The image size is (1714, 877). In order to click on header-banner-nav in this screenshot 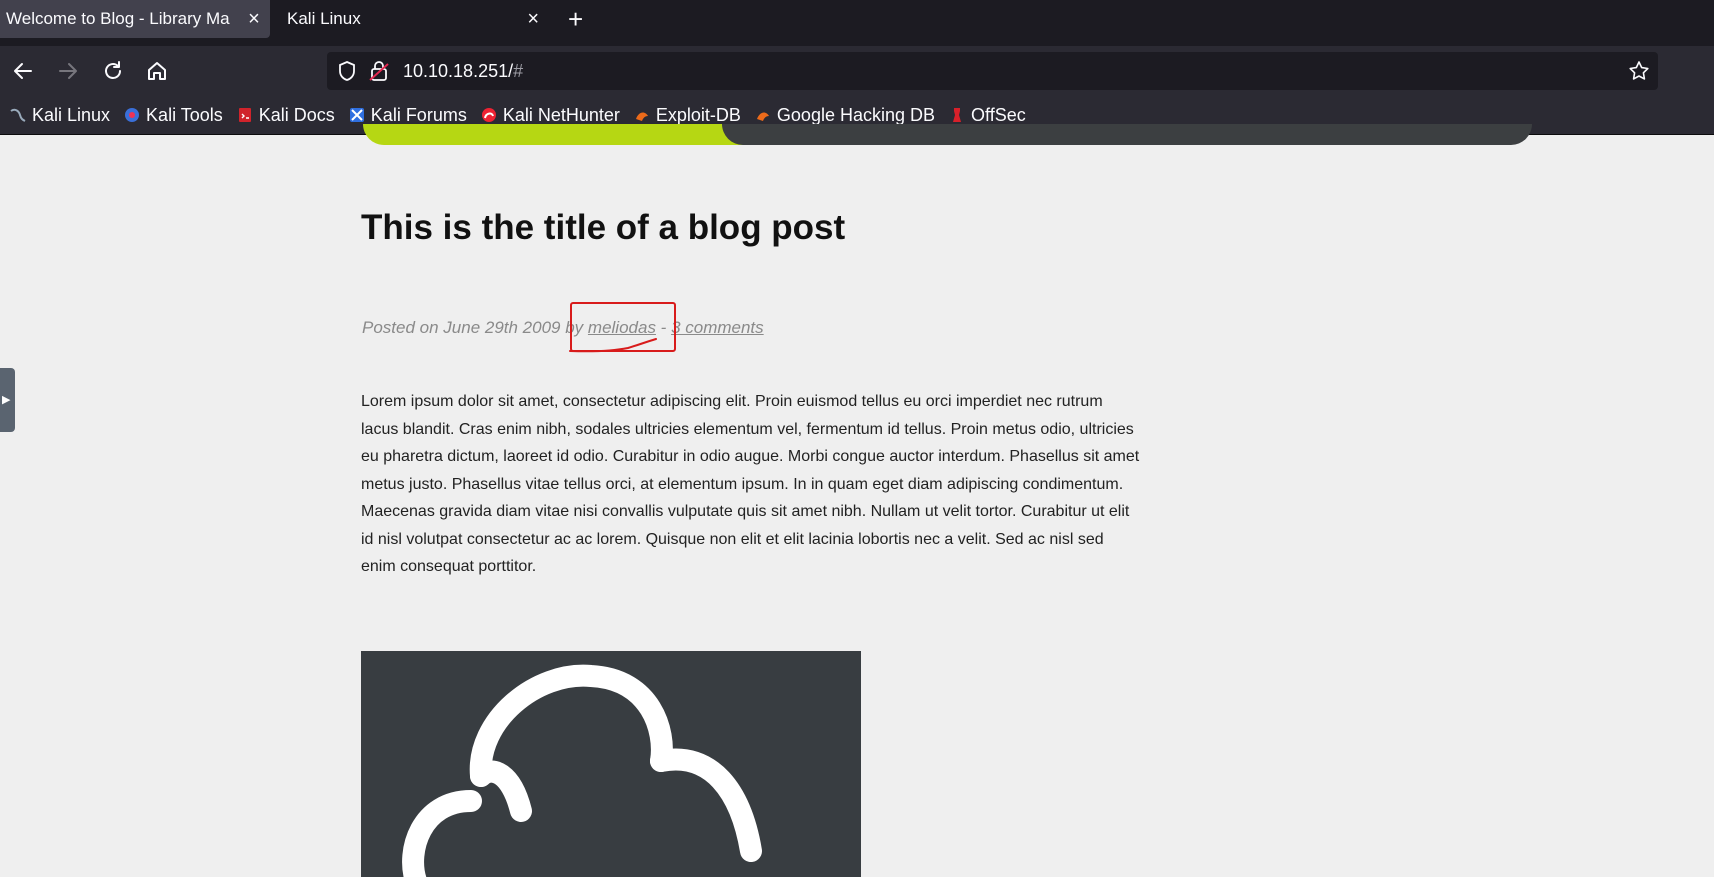, I will do `click(1127, 134)`.